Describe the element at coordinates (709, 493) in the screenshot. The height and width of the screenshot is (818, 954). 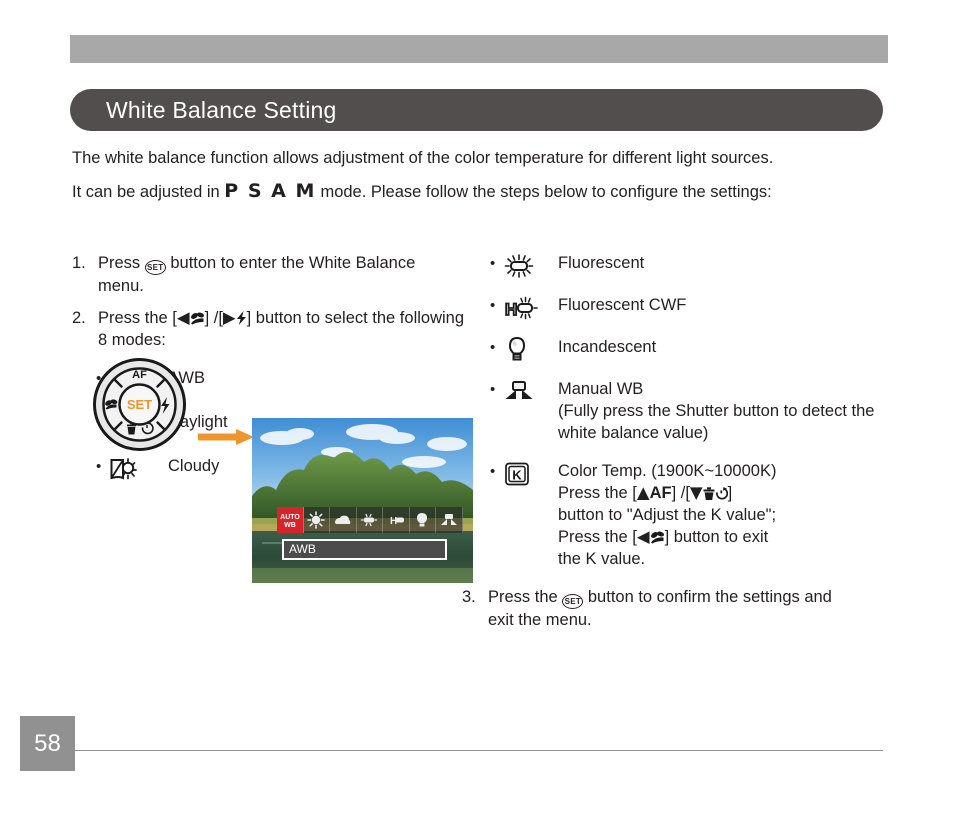
I see `trash-icon` at that location.